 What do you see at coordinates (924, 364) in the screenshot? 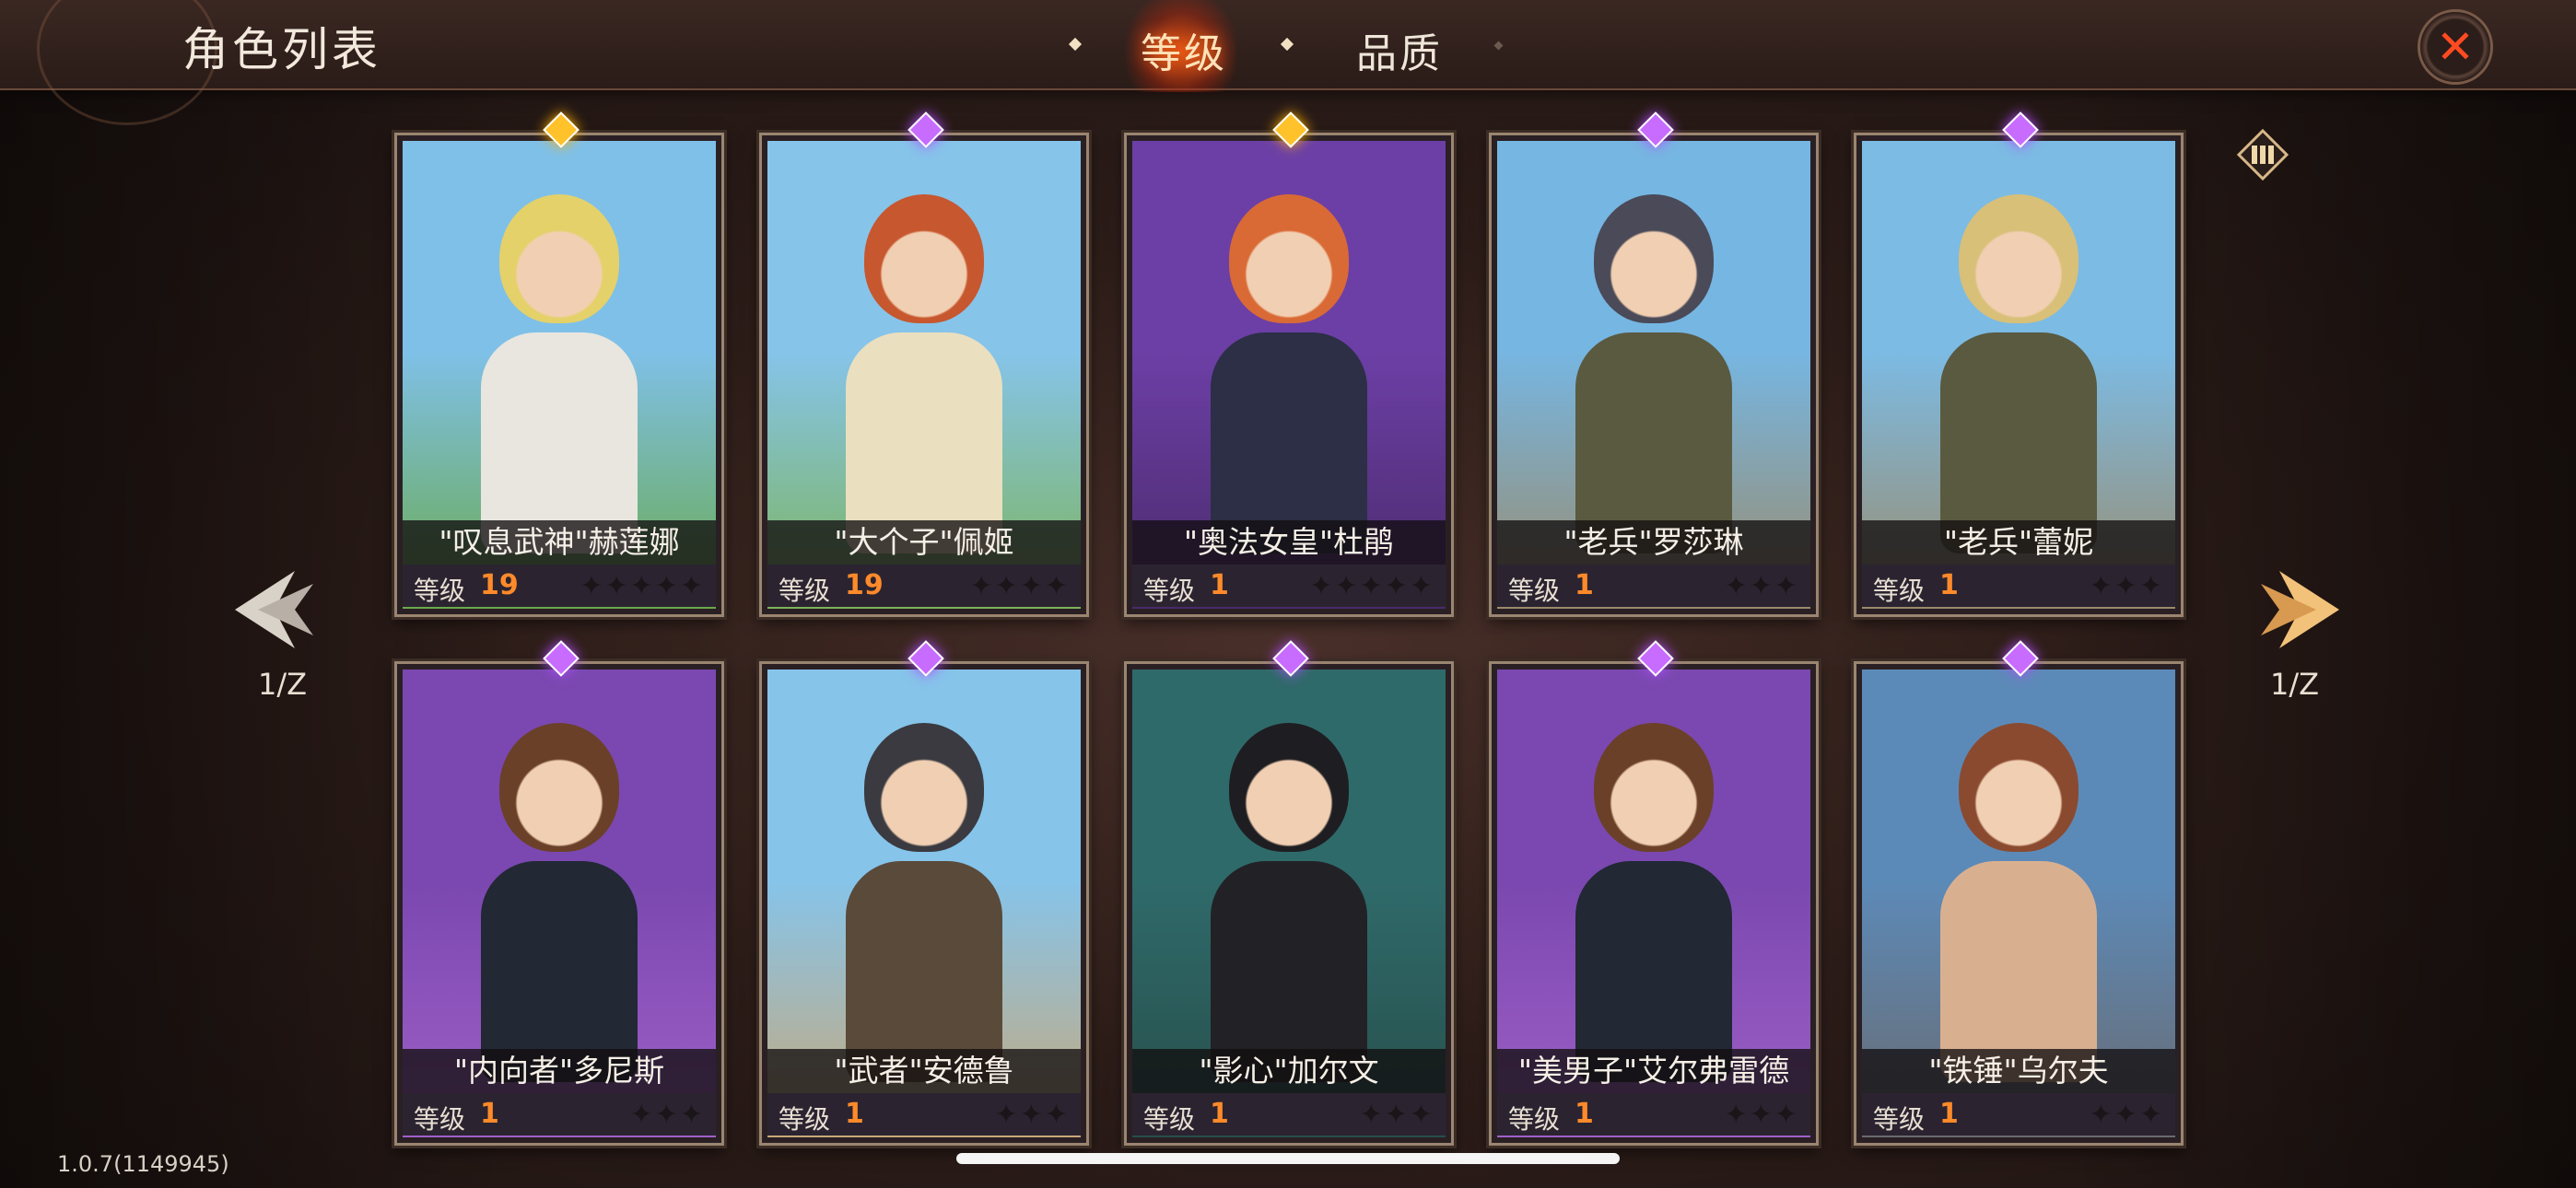
I see `character-card: "大个子"佩姬等级 19 ✦✦✦✦` at bounding box center [924, 364].